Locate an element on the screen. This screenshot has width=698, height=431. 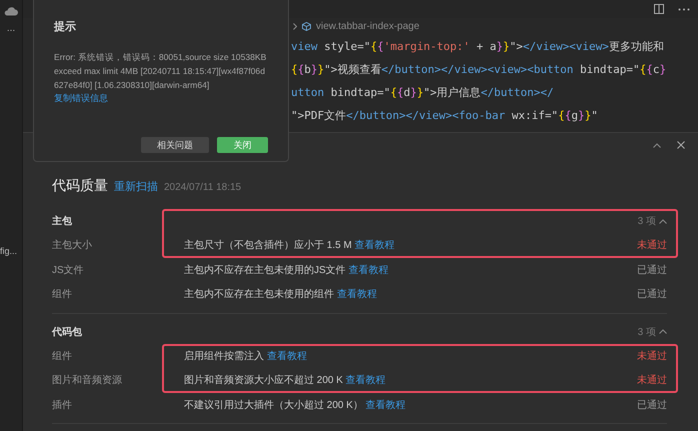
scan-time: 2024/07/11 18:15 is located at coordinates (203, 187).